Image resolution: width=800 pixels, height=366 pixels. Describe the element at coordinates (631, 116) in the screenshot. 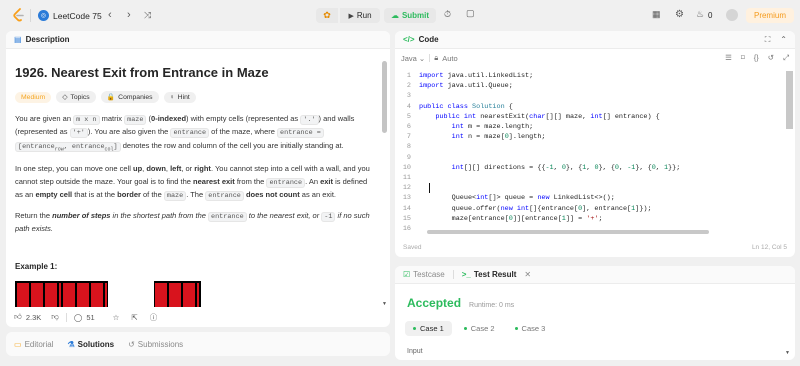

I see `code-token: [] entrance) {` at that location.